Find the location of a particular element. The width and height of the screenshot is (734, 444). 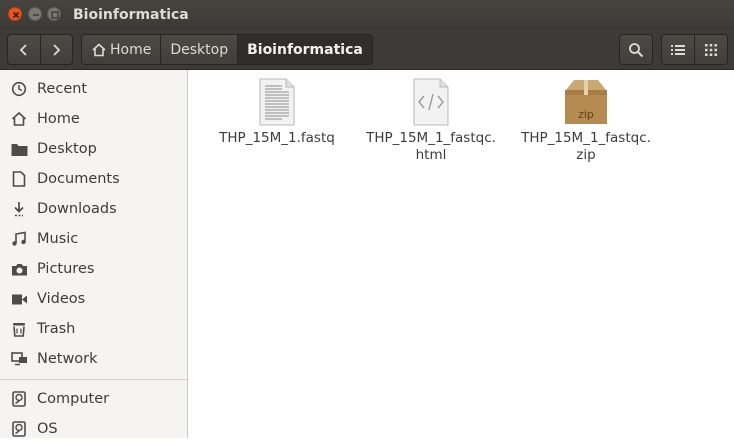

file-name-extension: html is located at coordinates (431, 155).